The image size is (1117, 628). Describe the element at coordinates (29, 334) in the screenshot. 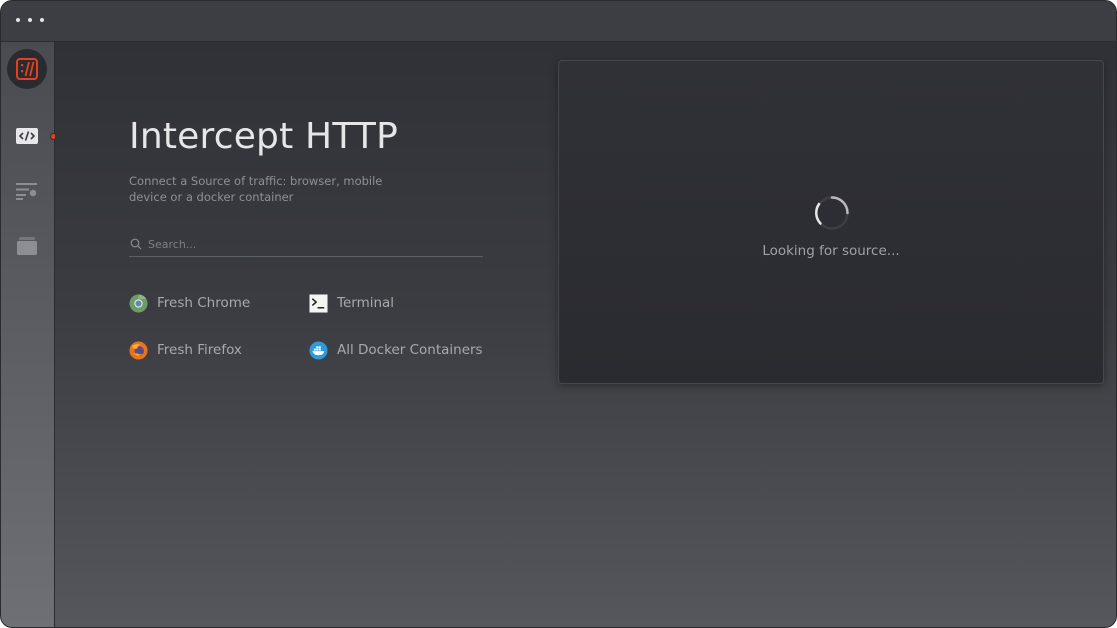

I see `sidebar` at that location.